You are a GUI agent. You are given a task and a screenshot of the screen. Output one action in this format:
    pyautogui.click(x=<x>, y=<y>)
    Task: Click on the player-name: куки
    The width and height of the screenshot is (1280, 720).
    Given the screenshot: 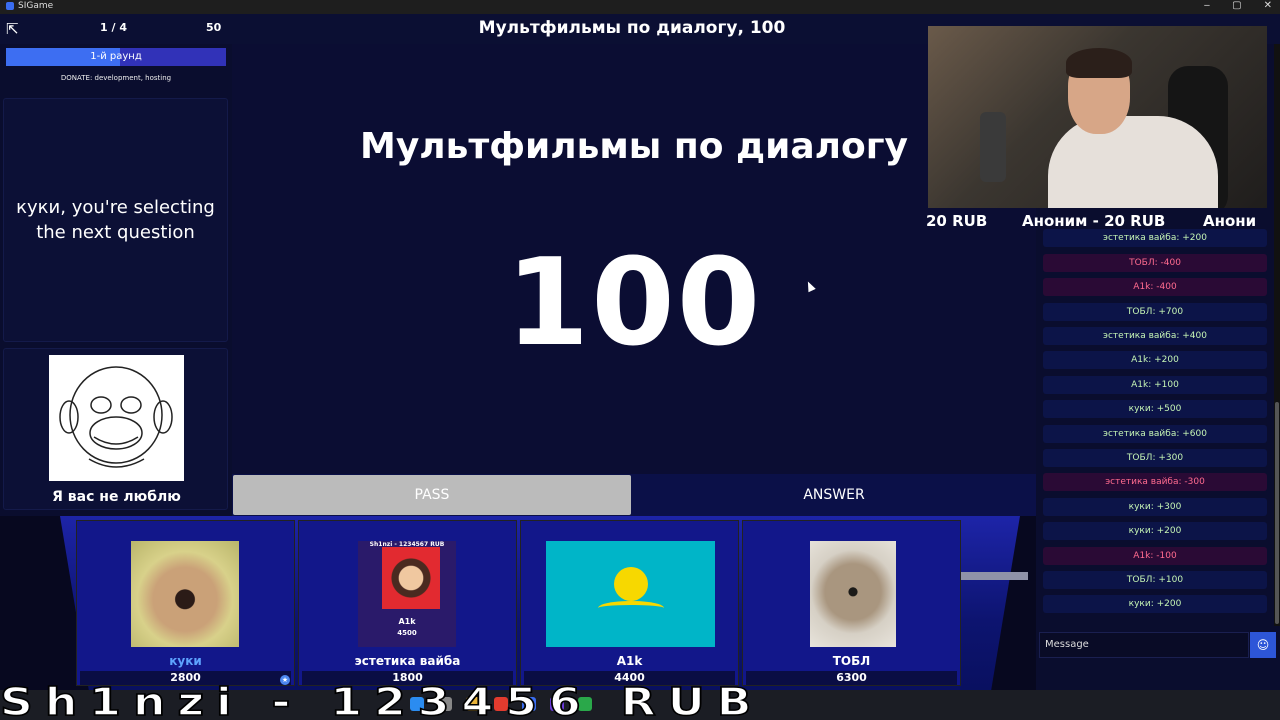 What is the action you would take?
    pyautogui.click(x=185, y=661)
    